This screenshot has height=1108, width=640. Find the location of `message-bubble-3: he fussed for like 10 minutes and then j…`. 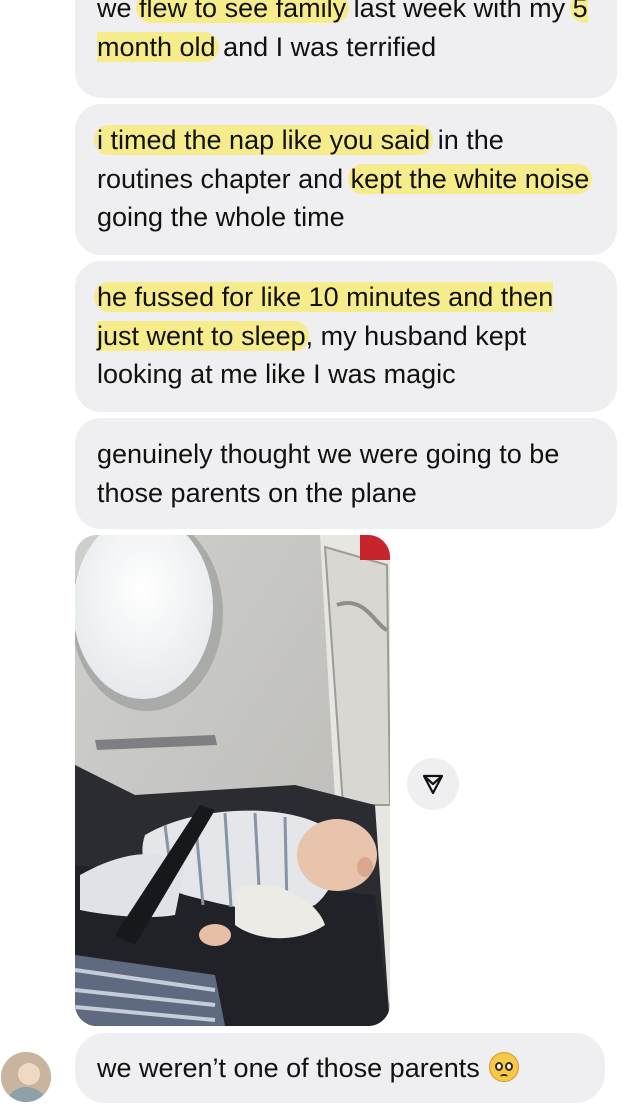

message-bubble-3: he fussed for like 10 minutes and then j… is located at coordinates (346, 336).